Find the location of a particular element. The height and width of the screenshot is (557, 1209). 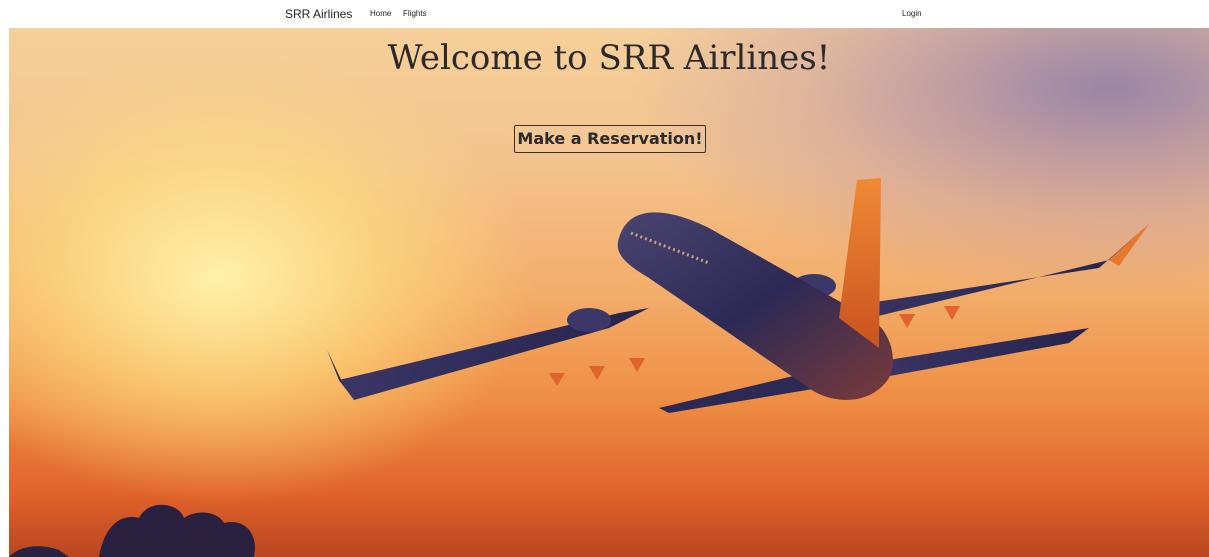

navbar: SRR Airlines Home Flights Login is located at coordinates (604, 14).